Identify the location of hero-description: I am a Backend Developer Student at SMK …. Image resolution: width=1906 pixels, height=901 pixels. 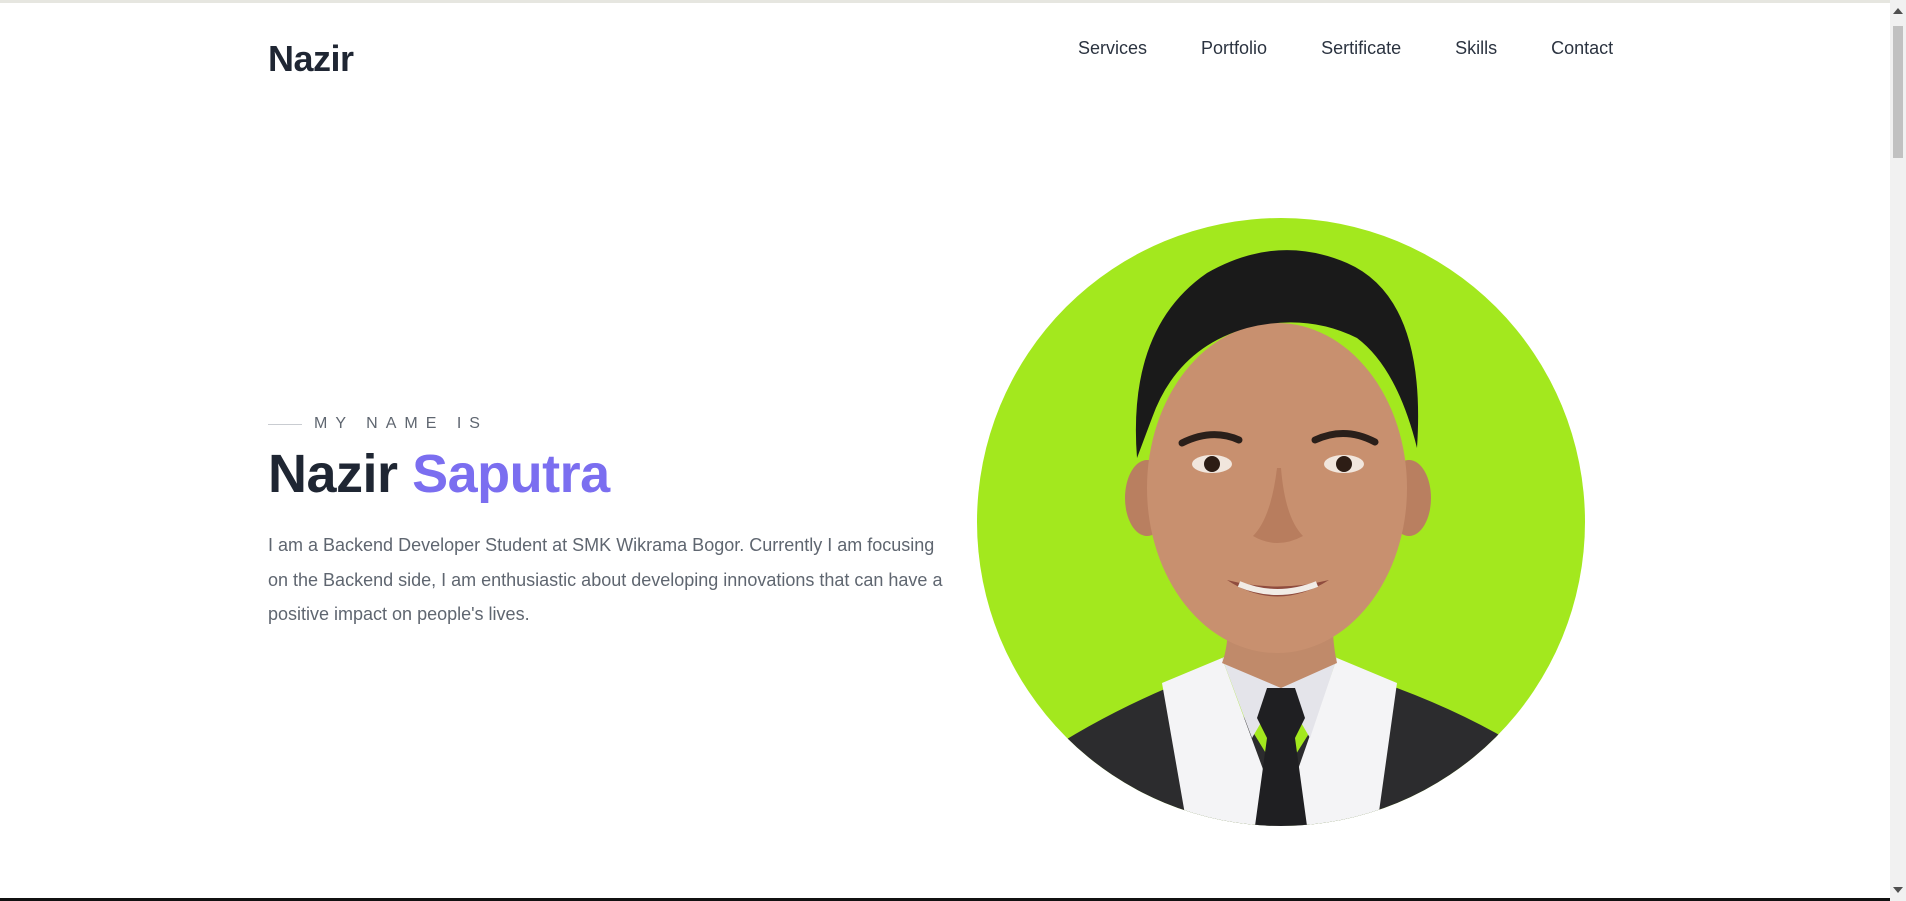
(605, 579).